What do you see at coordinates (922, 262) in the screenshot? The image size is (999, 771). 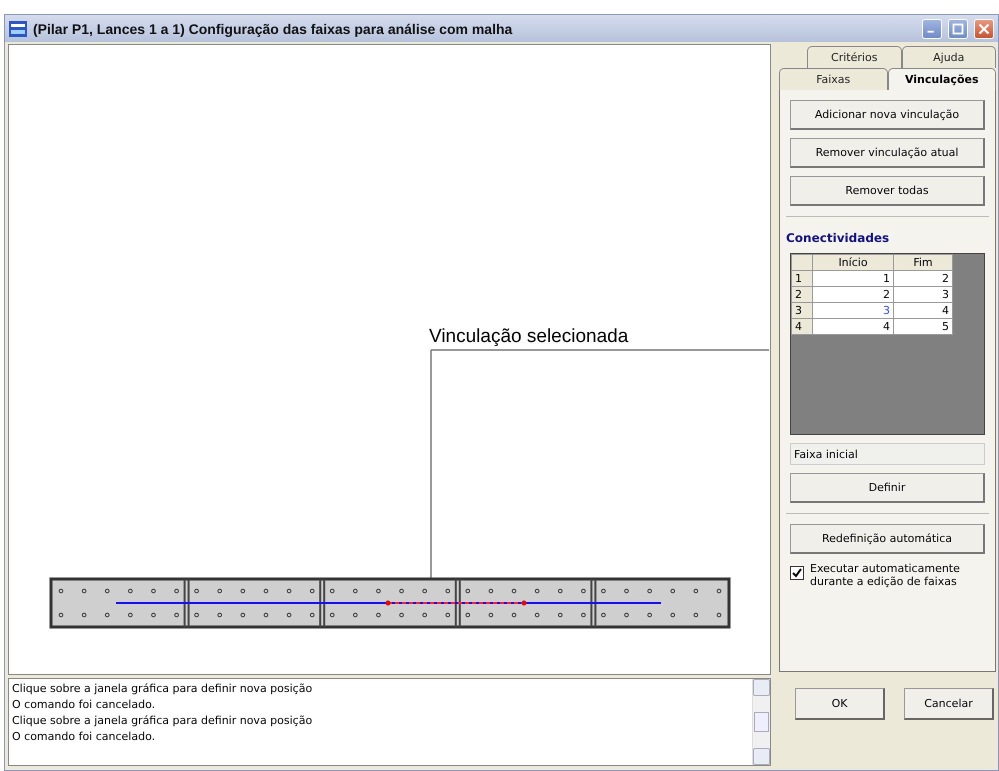 I see `column-header: Fim` at bounding box center [922, 262].